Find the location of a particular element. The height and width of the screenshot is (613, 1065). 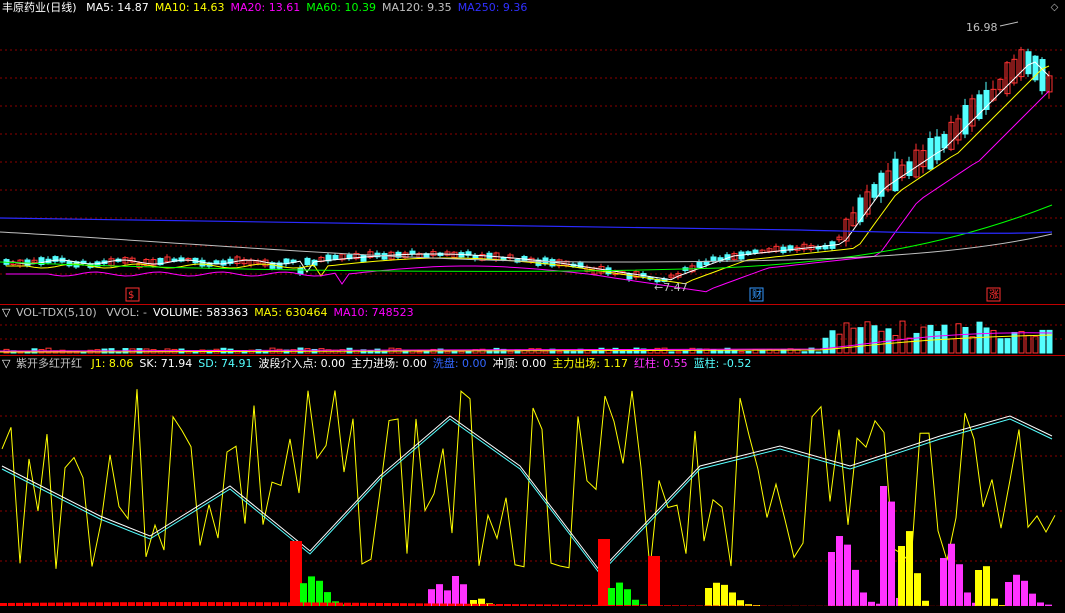

ma-value-1: MA10: 14.63 is located at coordinates (189, 7).